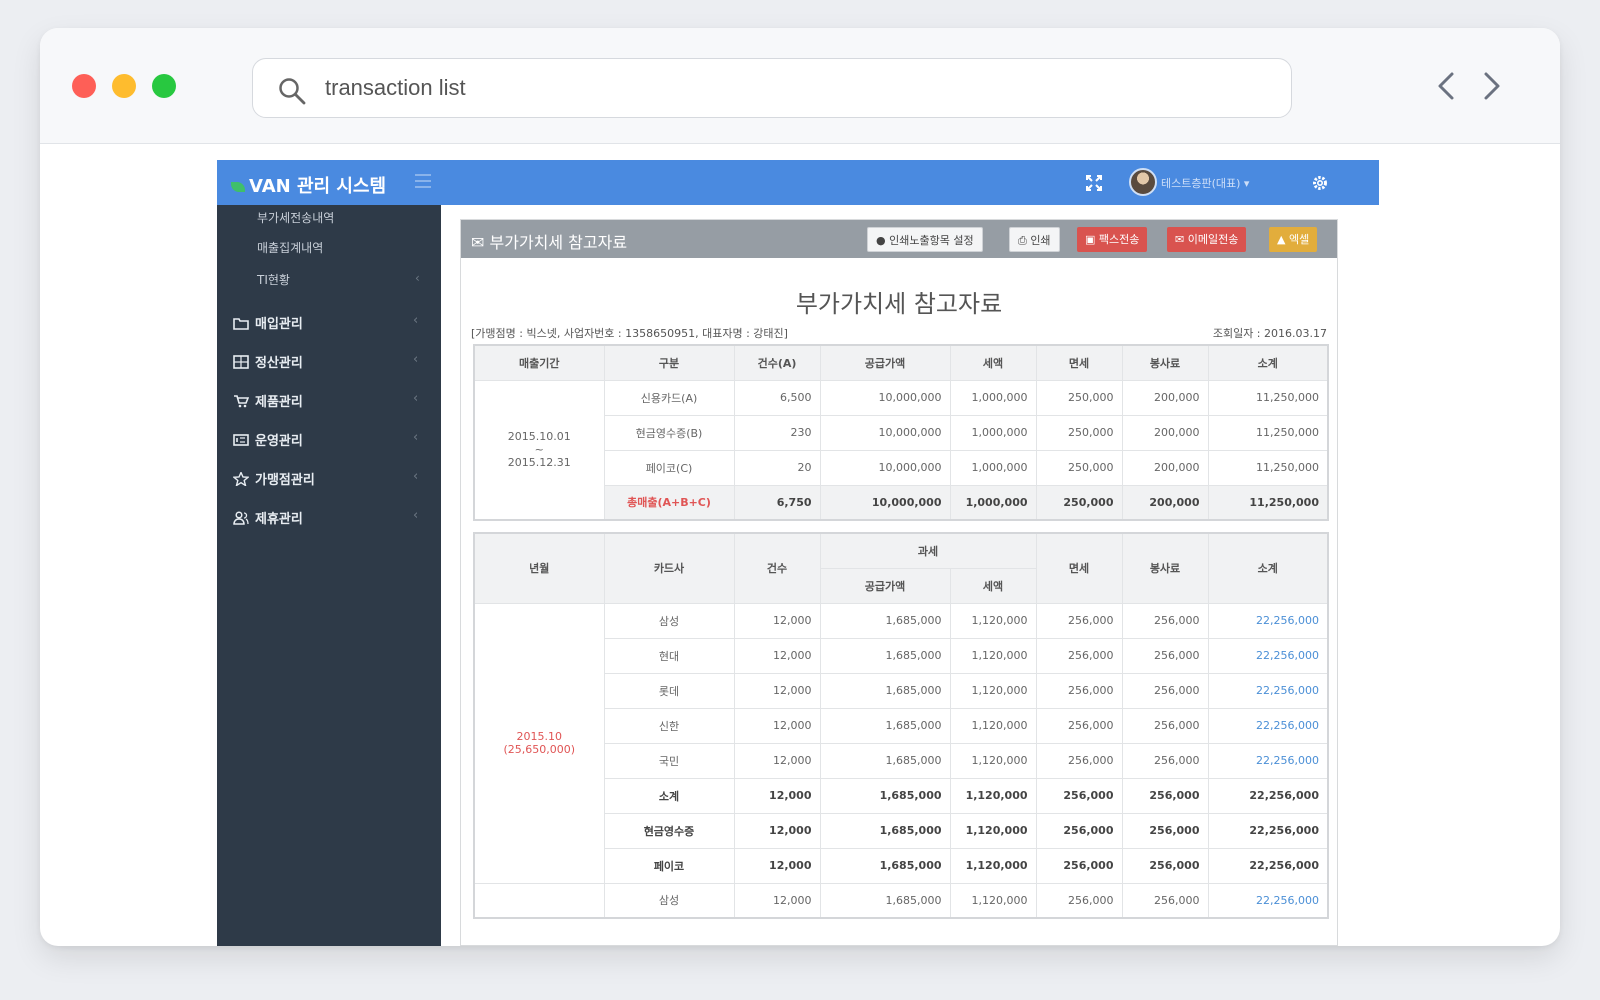  What do you see at coordinates (325, 361) in the screenshot?
I see `sidebar-item-settlement: 정산관리 ‹` at bounding box center [325, 361].